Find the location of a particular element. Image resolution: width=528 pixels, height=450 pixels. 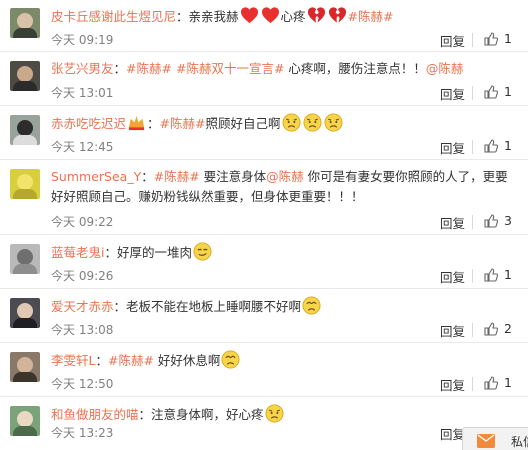

comment-body: ：#陈赫#照顾好自己啊 is located at coordinates (234, 122).